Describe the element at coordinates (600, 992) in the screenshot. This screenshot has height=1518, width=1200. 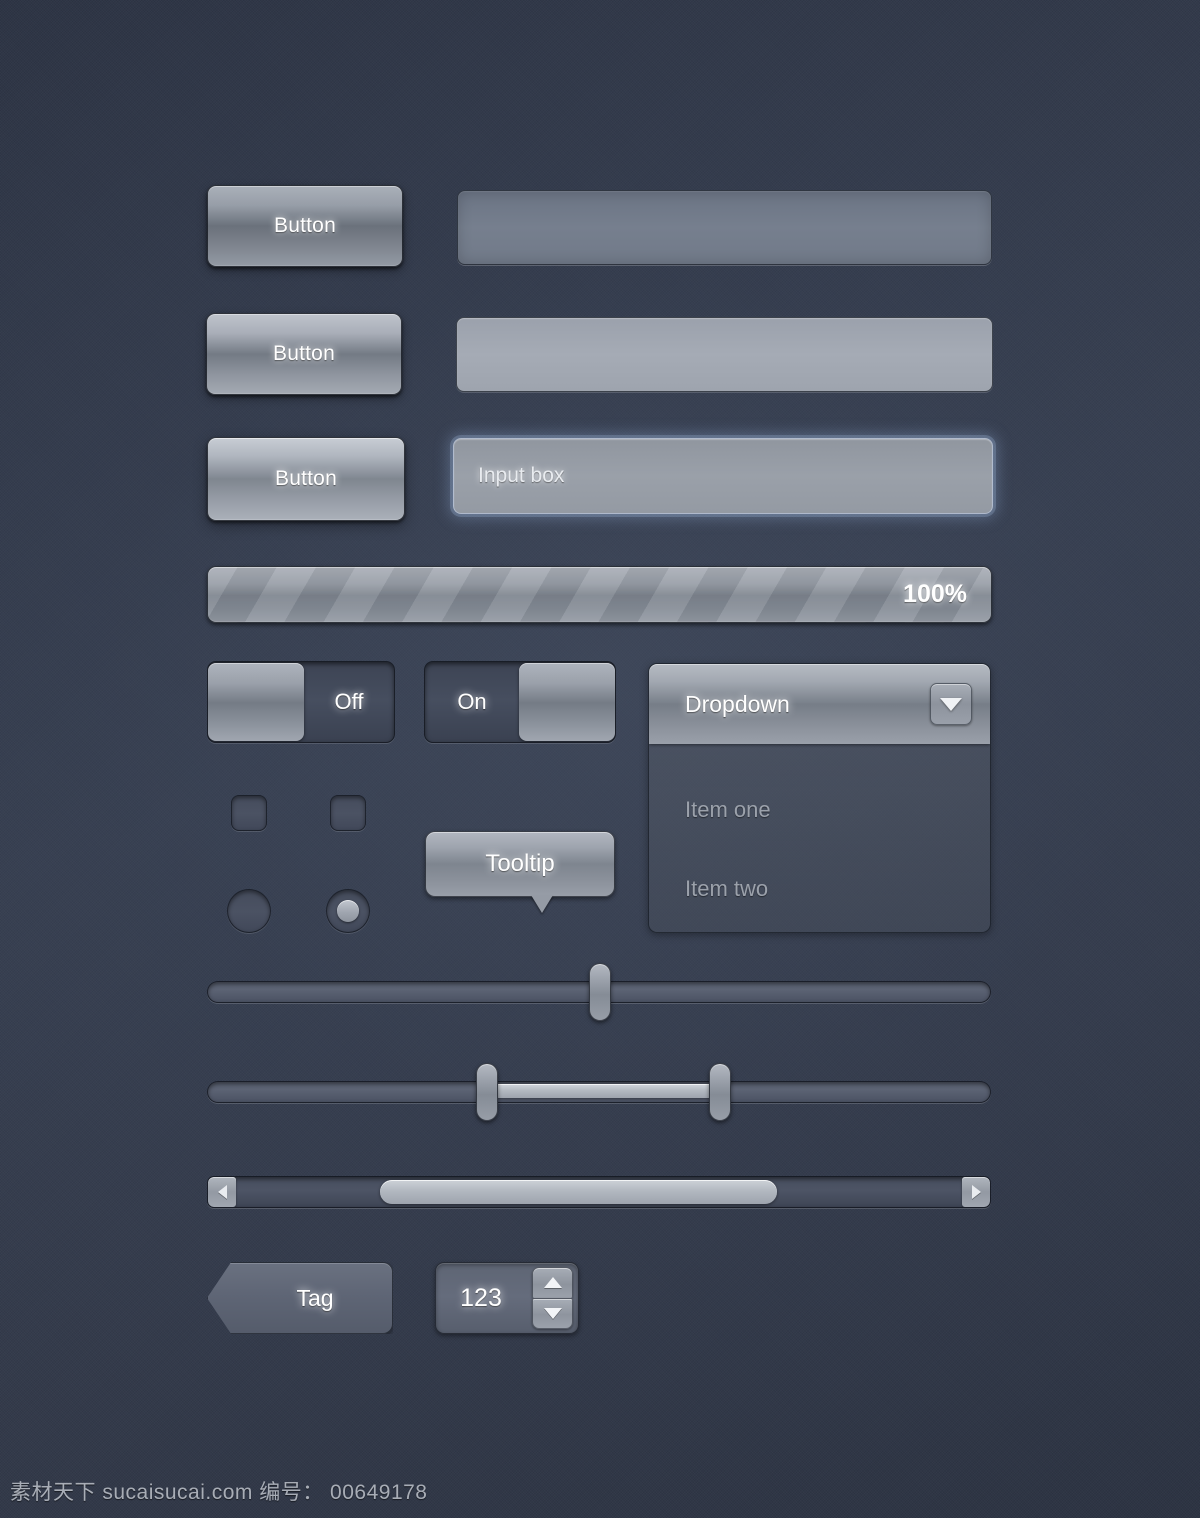
I see `slider-single-handle` at that location.